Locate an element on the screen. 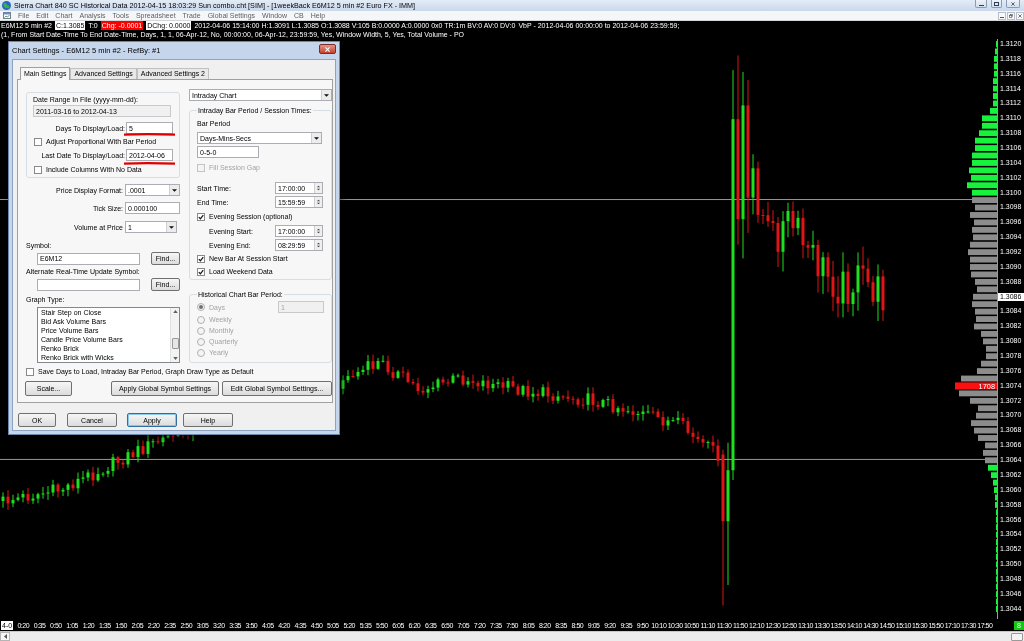  scroll-up-icon is located at coordinates (175, 311).